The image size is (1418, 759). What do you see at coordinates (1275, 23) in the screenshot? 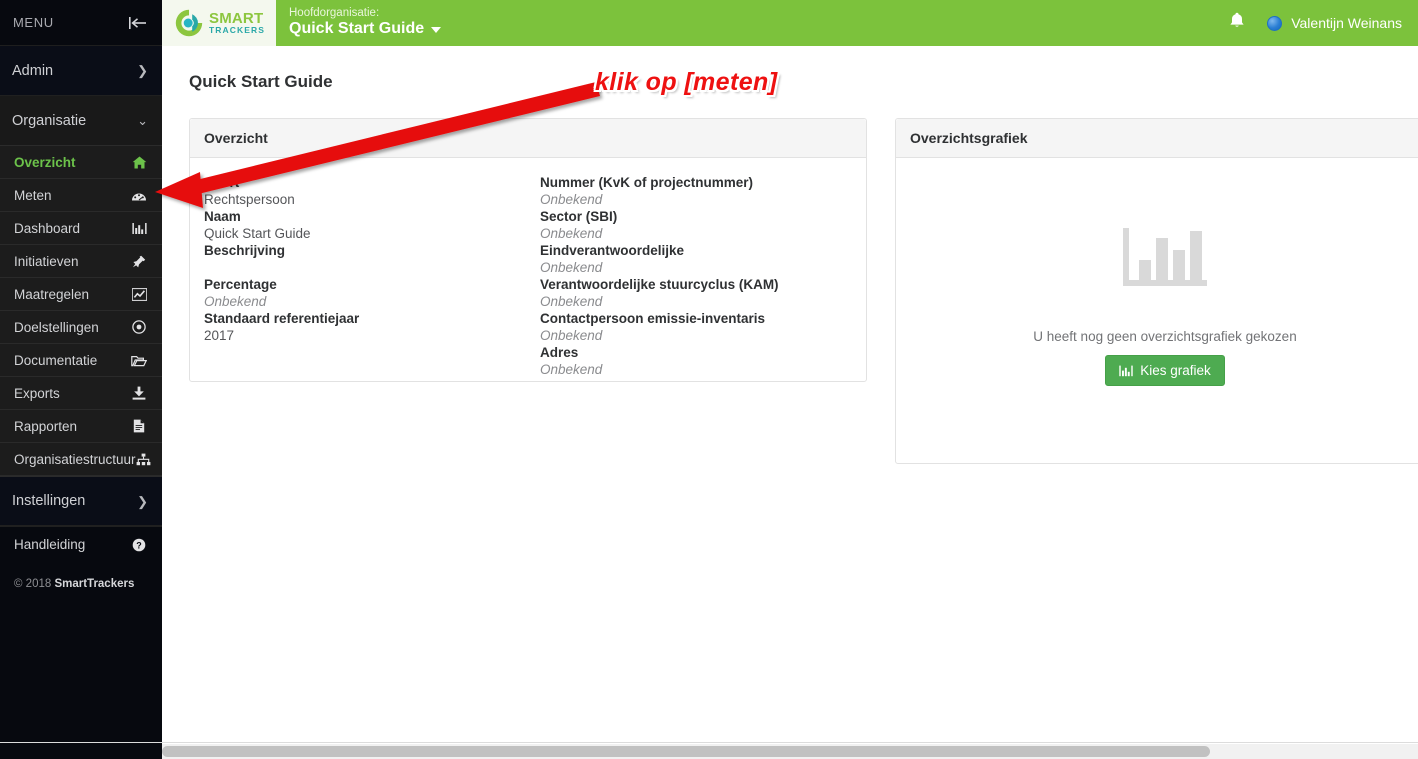
I see `user-avatar` at bounding box center [1275, 23].